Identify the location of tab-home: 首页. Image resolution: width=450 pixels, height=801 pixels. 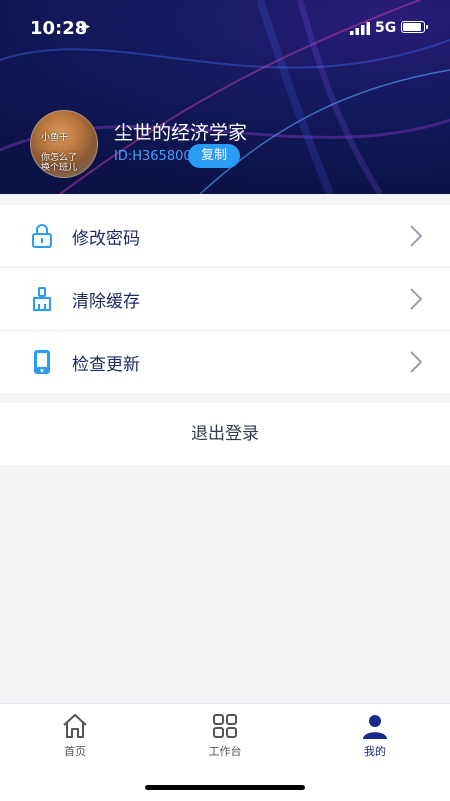
(75, 735).